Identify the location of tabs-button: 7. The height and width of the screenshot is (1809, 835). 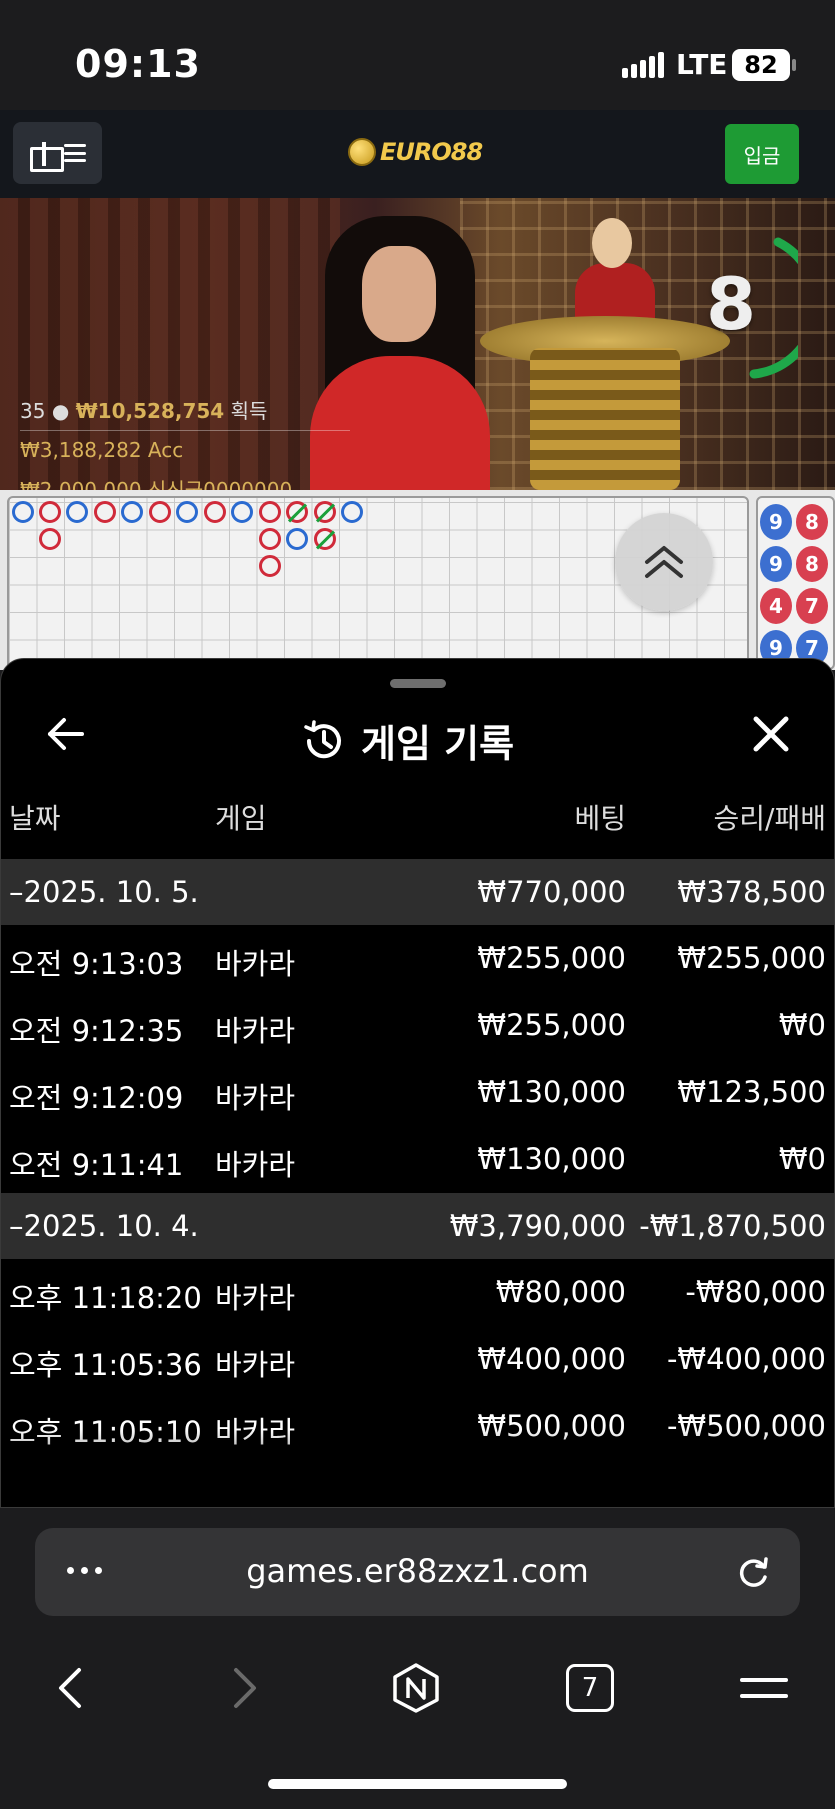
(590, 1688).